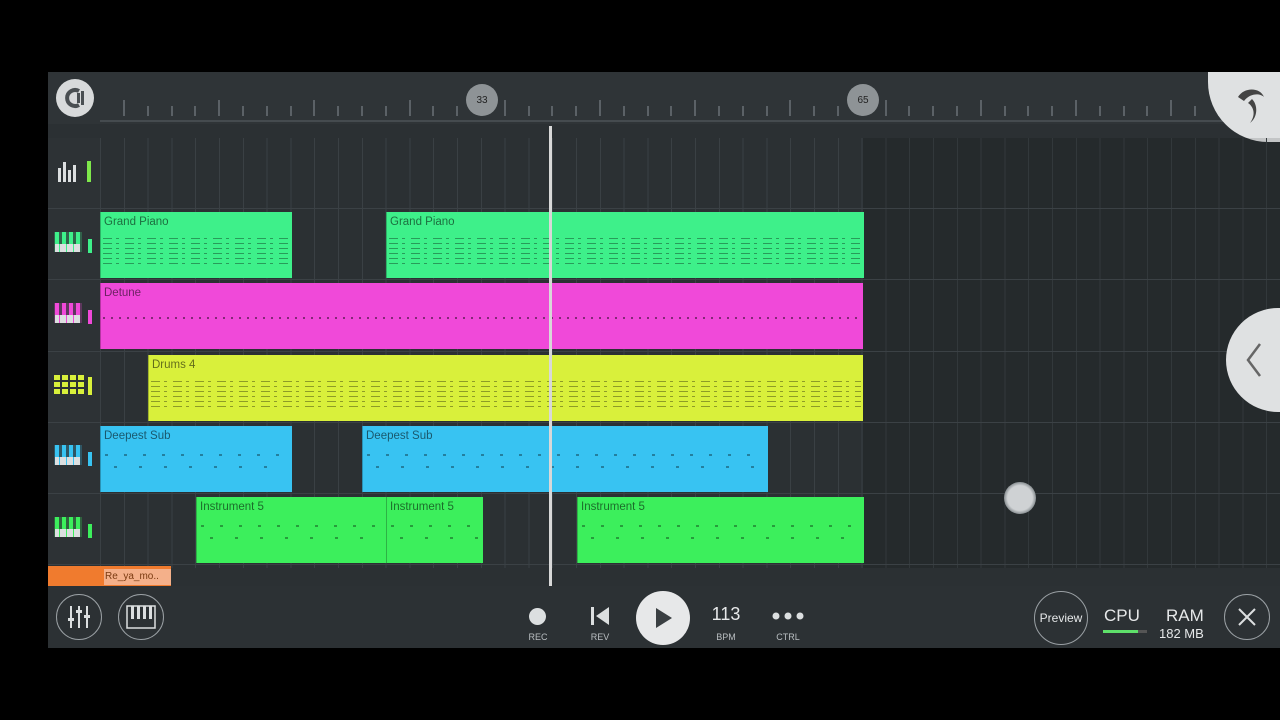 The height and width of the screenshot is (720, 1280). I want to click on close-button, so click(1247, 617).